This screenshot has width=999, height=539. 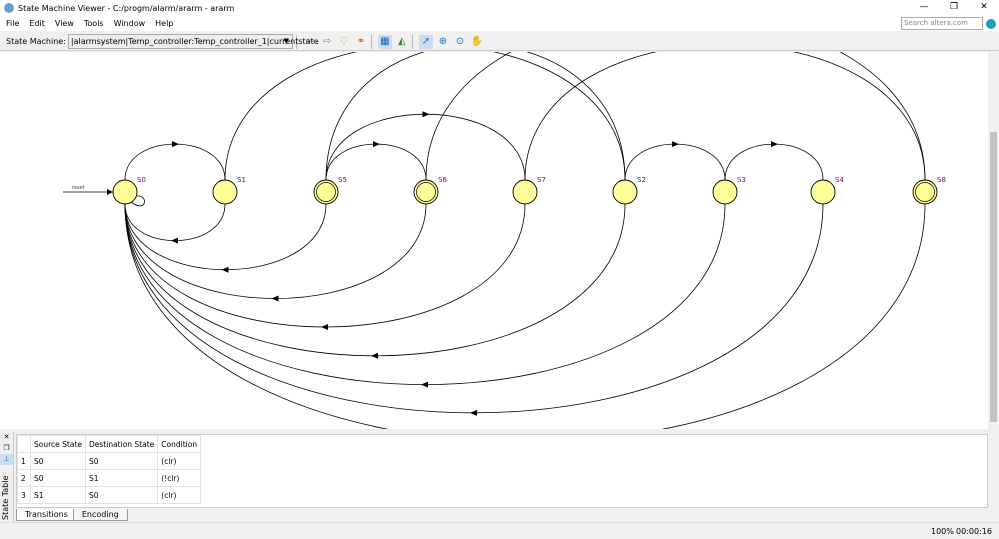 What do you see at coordinates (361, 42) in the screenshot?
I see `find-icon: ⚭` at bounding box center [361, 42].